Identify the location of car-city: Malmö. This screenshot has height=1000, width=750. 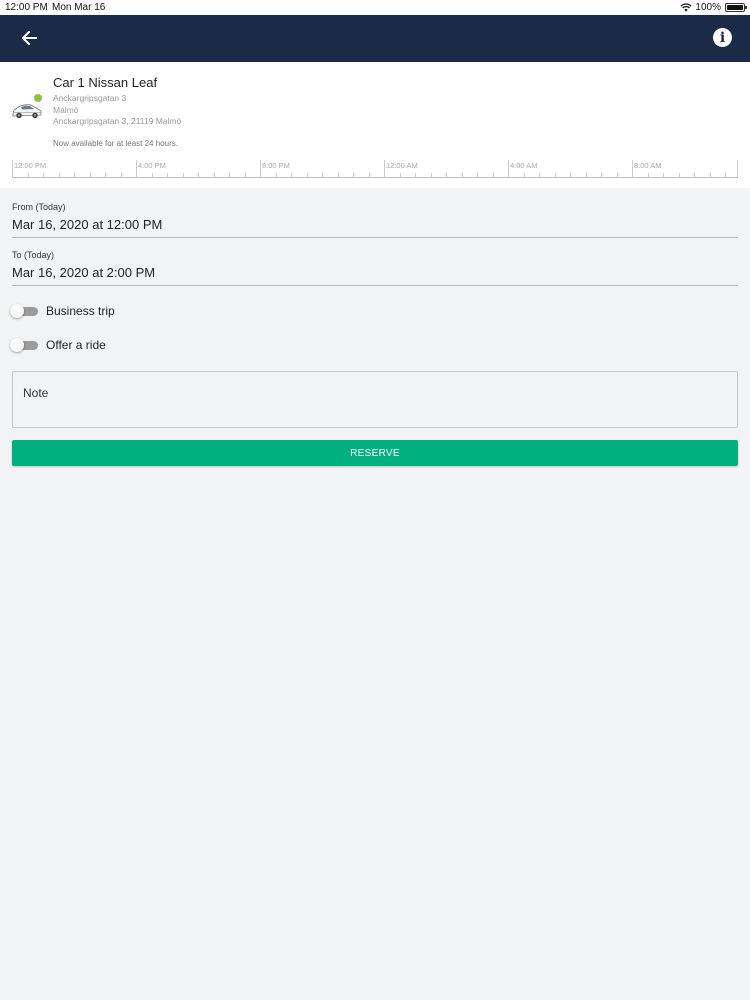
(66, 110).